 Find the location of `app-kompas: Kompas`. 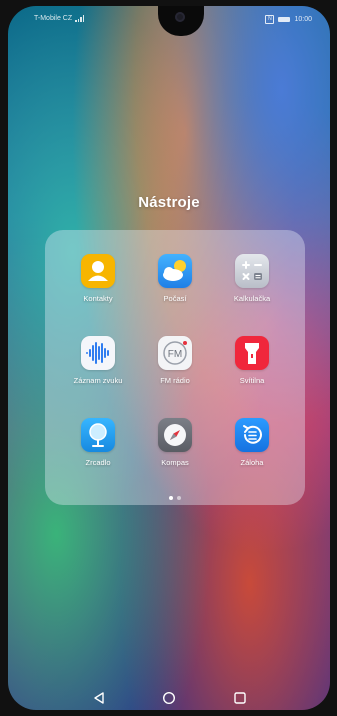

app-kompas: Kompas is located at coordinates (175, 442).